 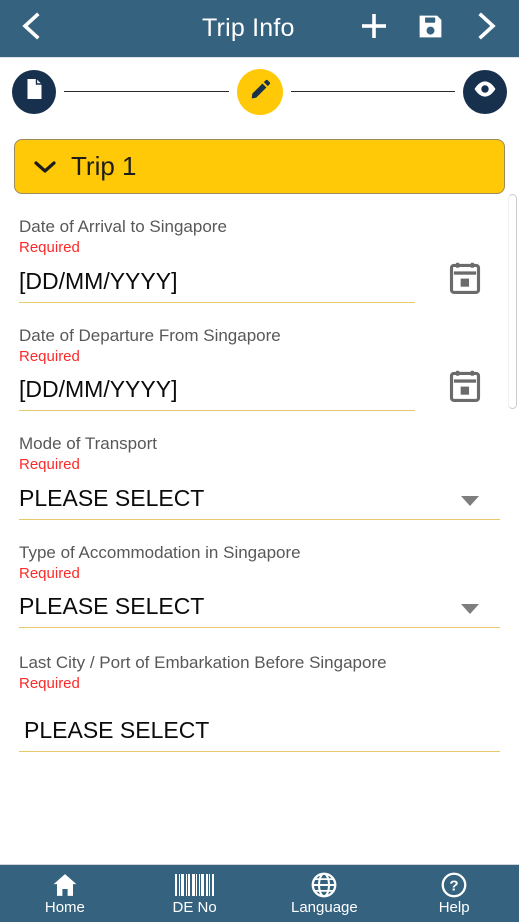 What do you see at coordinates (324, 907) in the screenshot?
I see `nav-label: Language` at bounding box center [324, 907].